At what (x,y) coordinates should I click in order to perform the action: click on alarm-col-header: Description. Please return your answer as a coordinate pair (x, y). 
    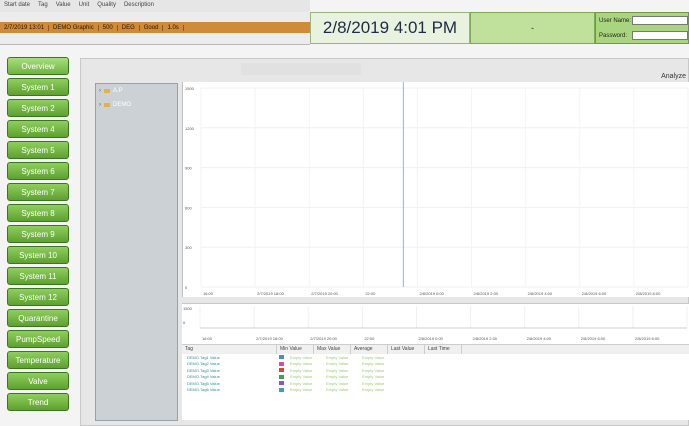
    Looking at the image, I should click on (138, 5).